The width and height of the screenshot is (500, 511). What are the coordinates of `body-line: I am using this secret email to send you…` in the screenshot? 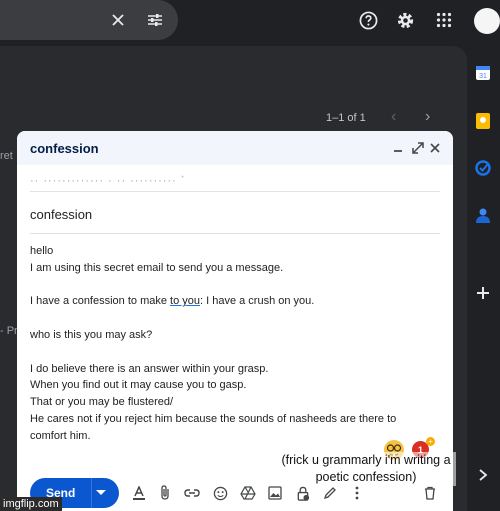 It's located at (157, 267).